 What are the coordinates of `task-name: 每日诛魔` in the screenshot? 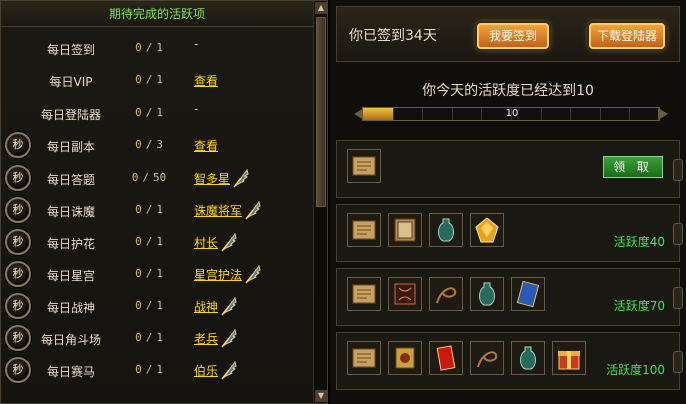 It's located at (70, 212).